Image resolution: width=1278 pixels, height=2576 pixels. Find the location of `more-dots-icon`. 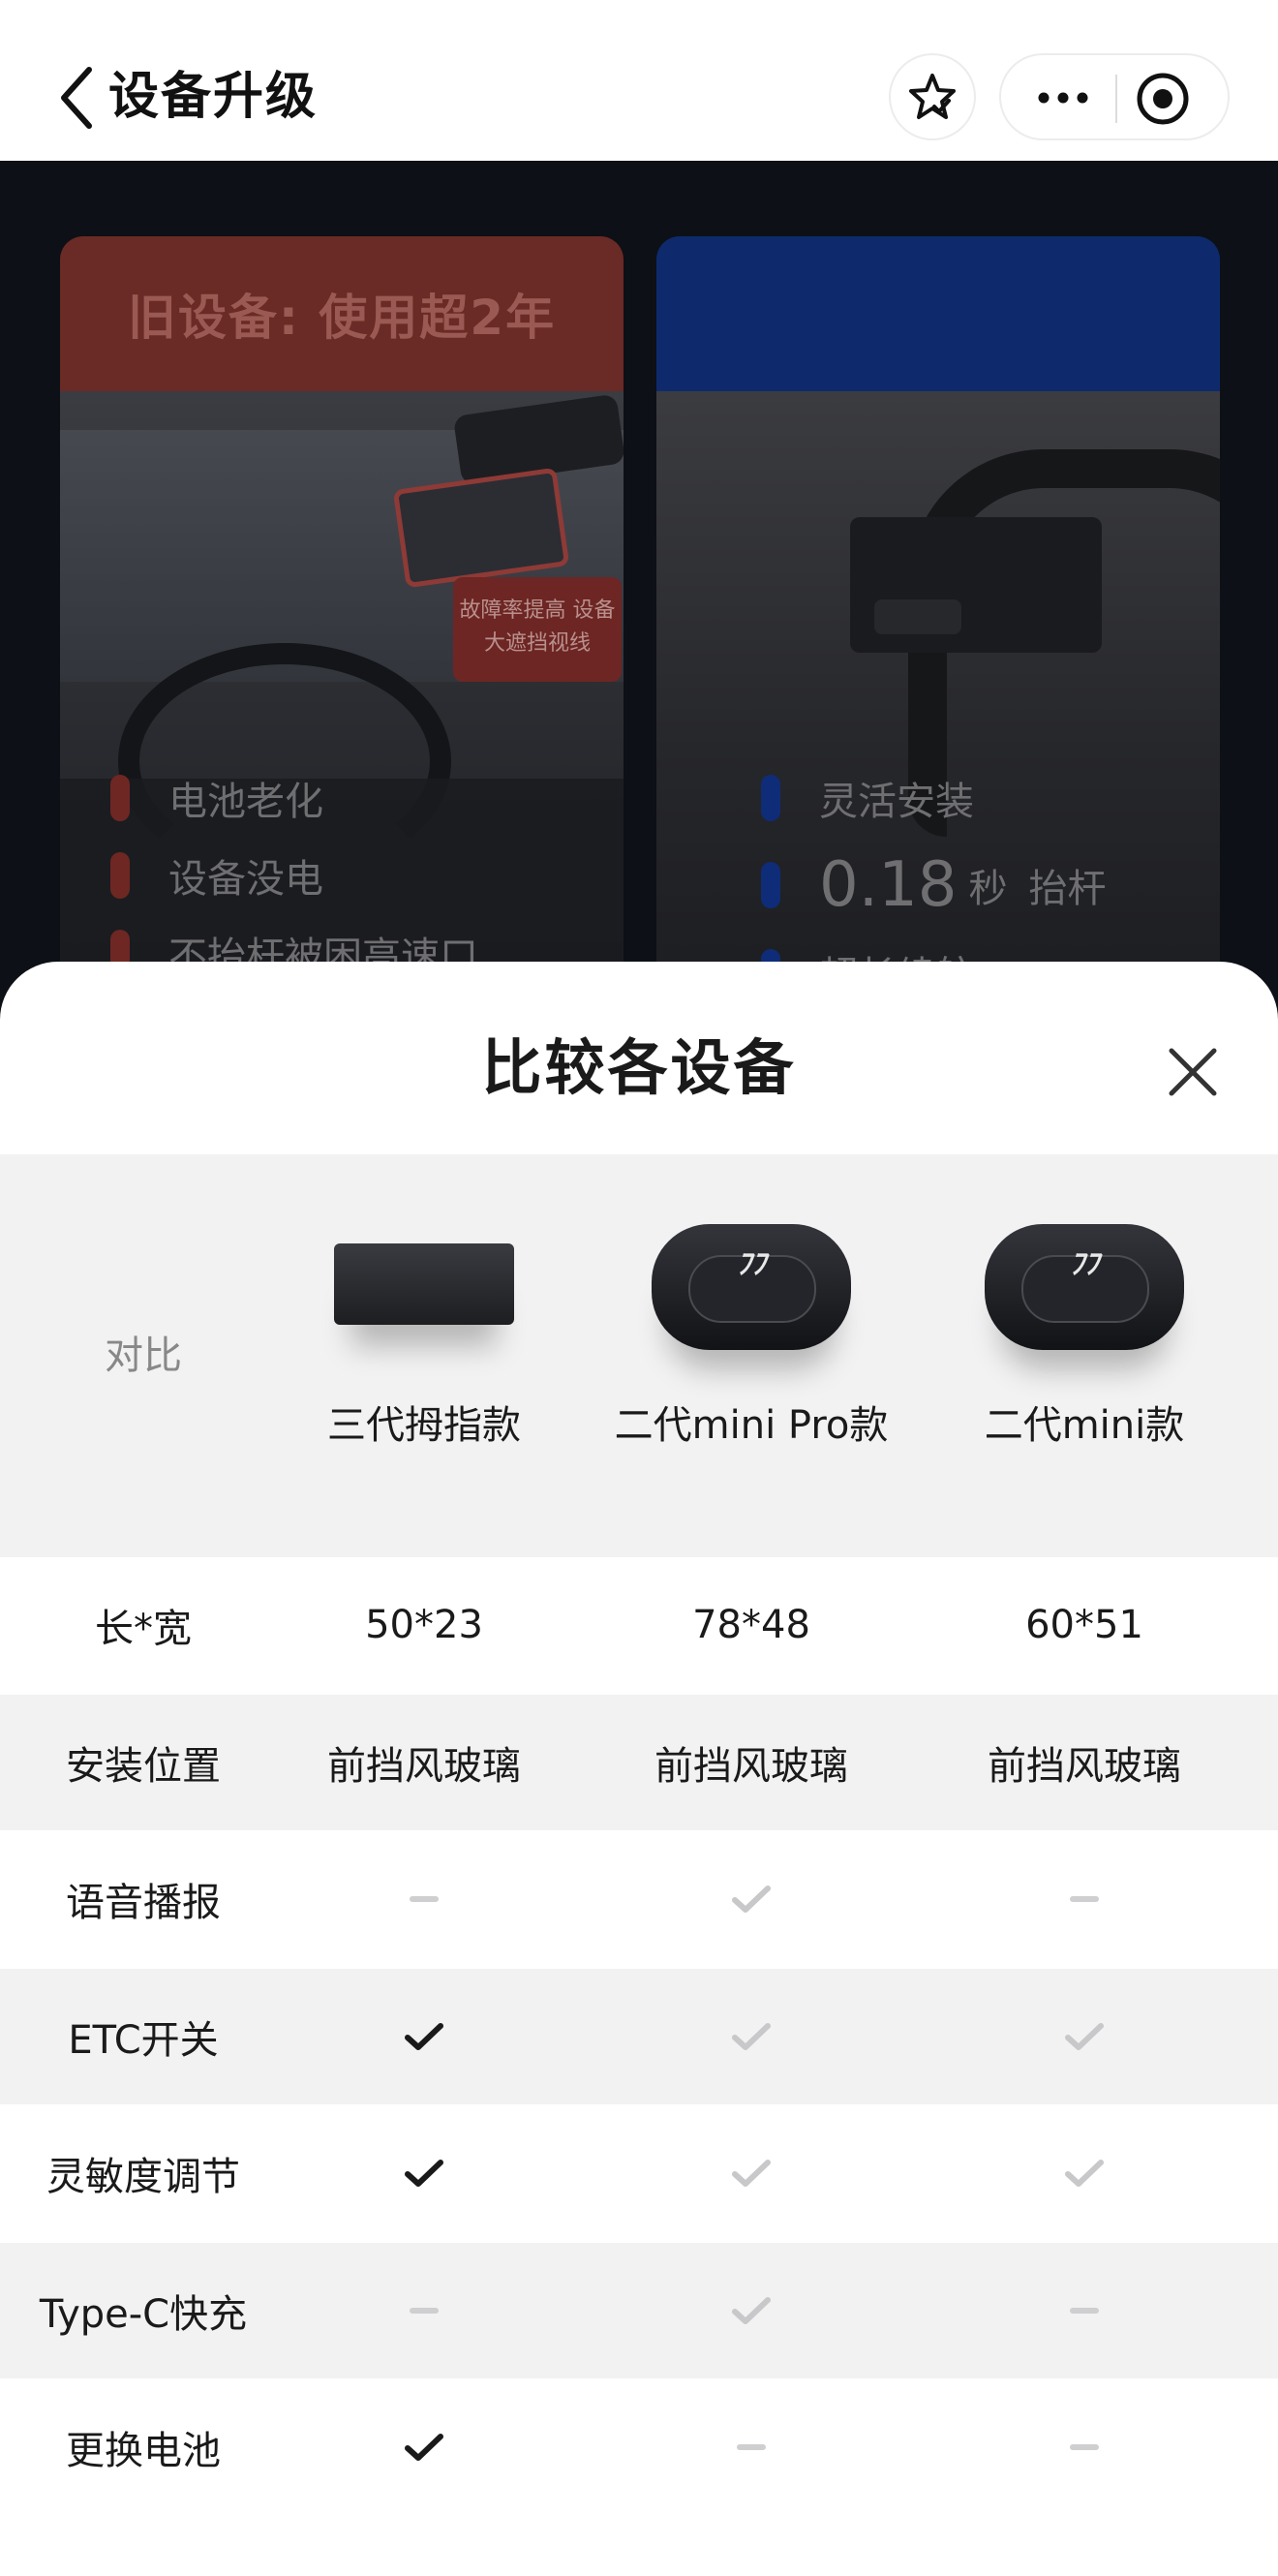

more-dots-icon is located at coordinates (1063, 97).